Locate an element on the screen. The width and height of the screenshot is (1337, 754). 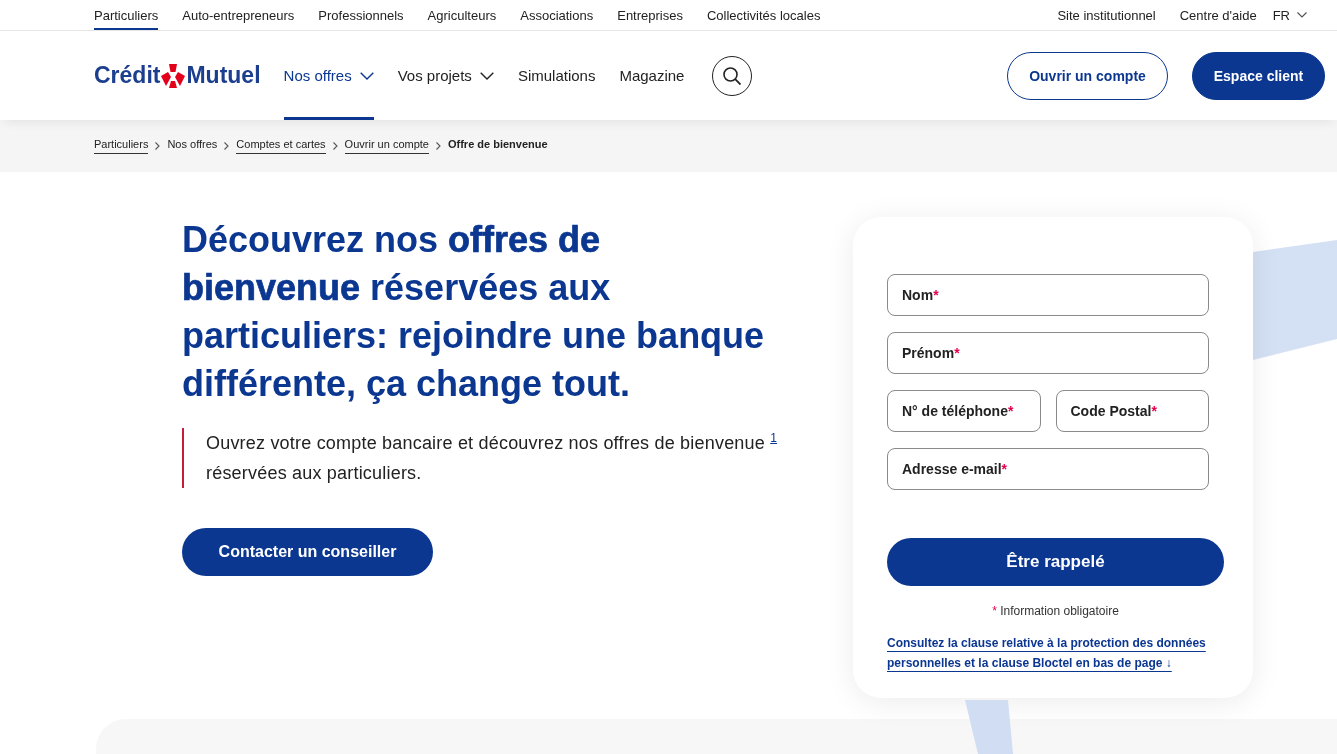
segment-tab: Professionnels is located at coordinates (361, 15).